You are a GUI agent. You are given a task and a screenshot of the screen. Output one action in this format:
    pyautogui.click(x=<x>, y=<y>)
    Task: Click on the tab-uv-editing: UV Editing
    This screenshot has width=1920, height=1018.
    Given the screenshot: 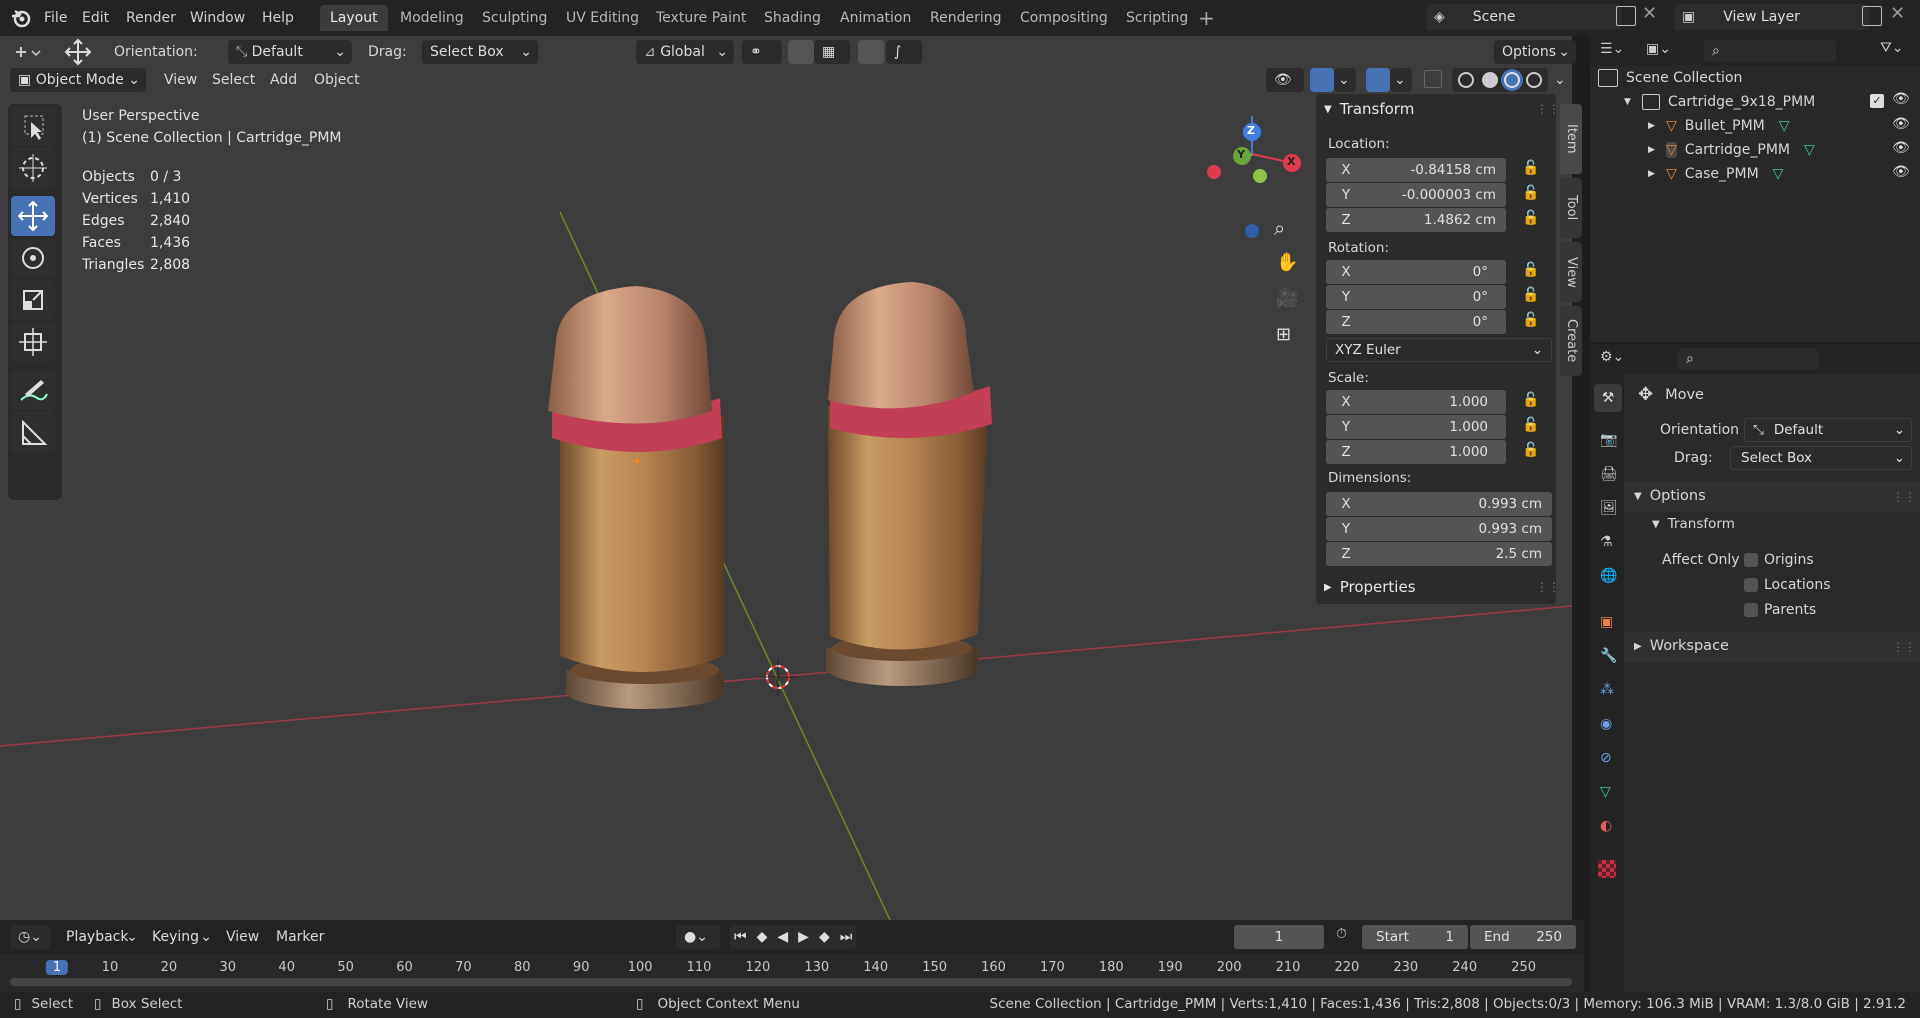 What is the action you would take?
    pyautogui.click(x=602, y=18)
    